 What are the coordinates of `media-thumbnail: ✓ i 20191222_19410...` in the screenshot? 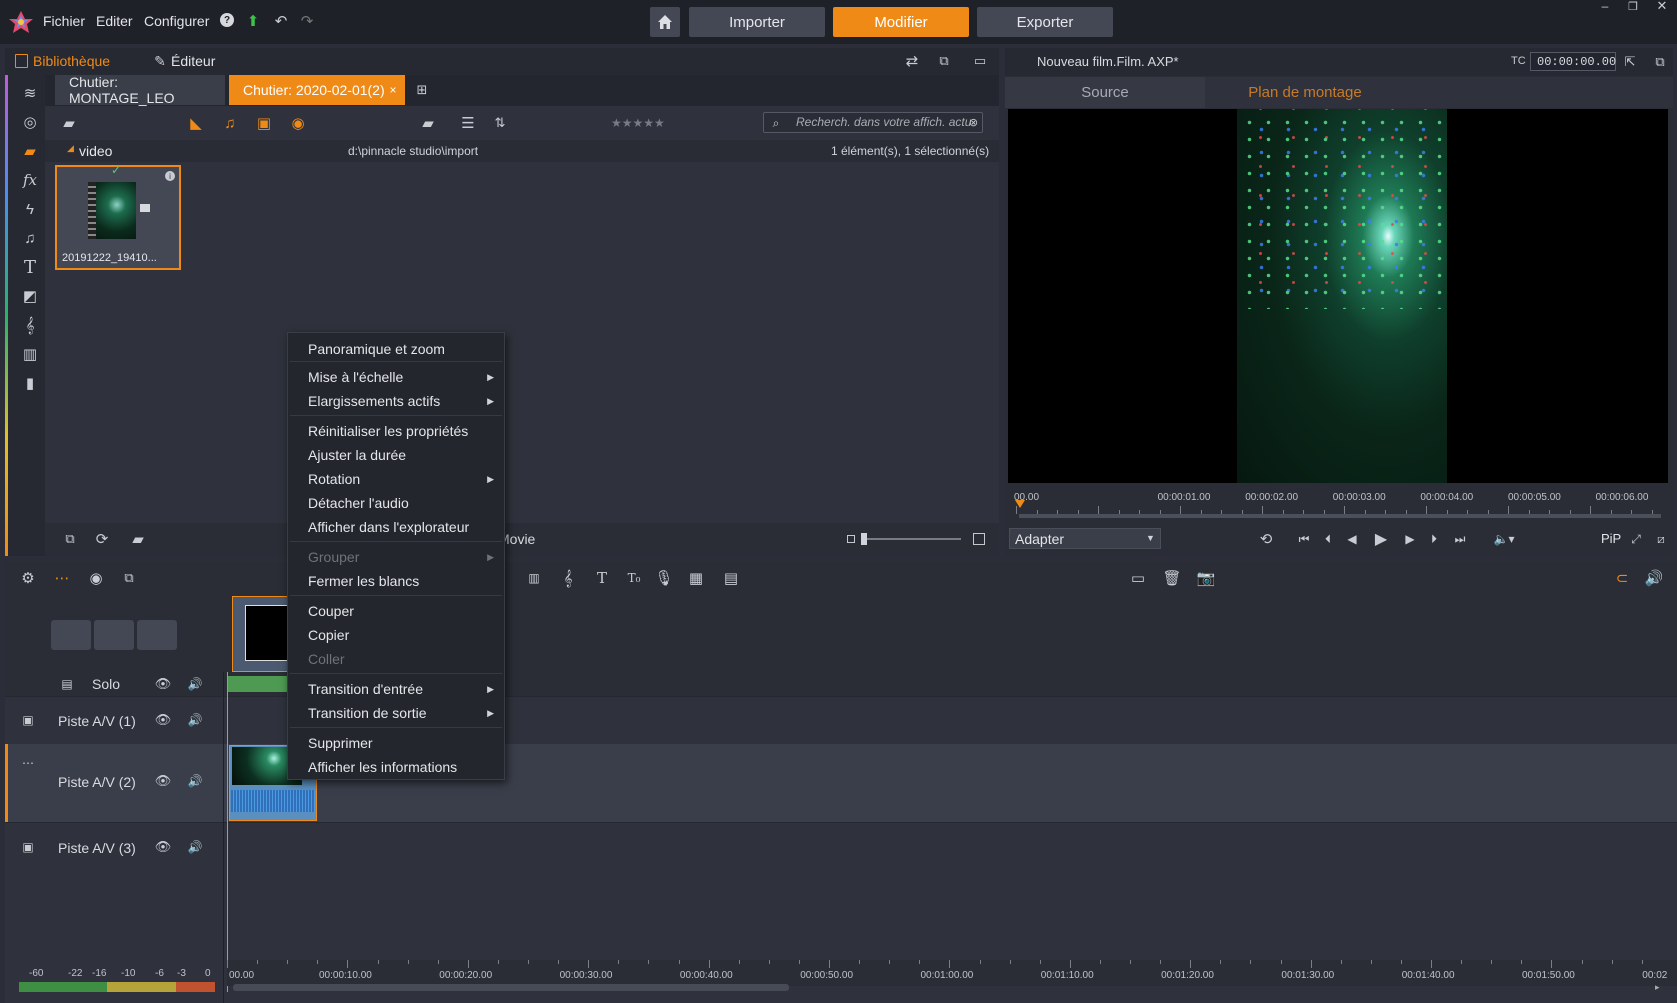 It's located at (118, 216).